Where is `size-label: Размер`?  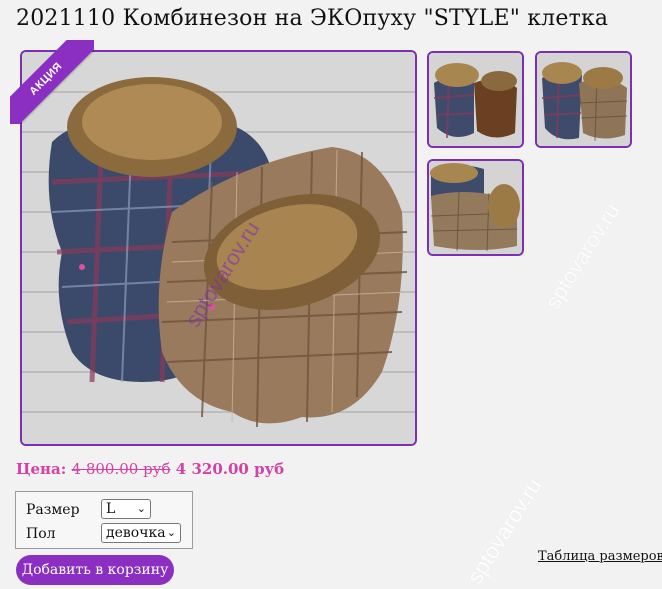 size-label: Размер is located at coordinates (53, 510).